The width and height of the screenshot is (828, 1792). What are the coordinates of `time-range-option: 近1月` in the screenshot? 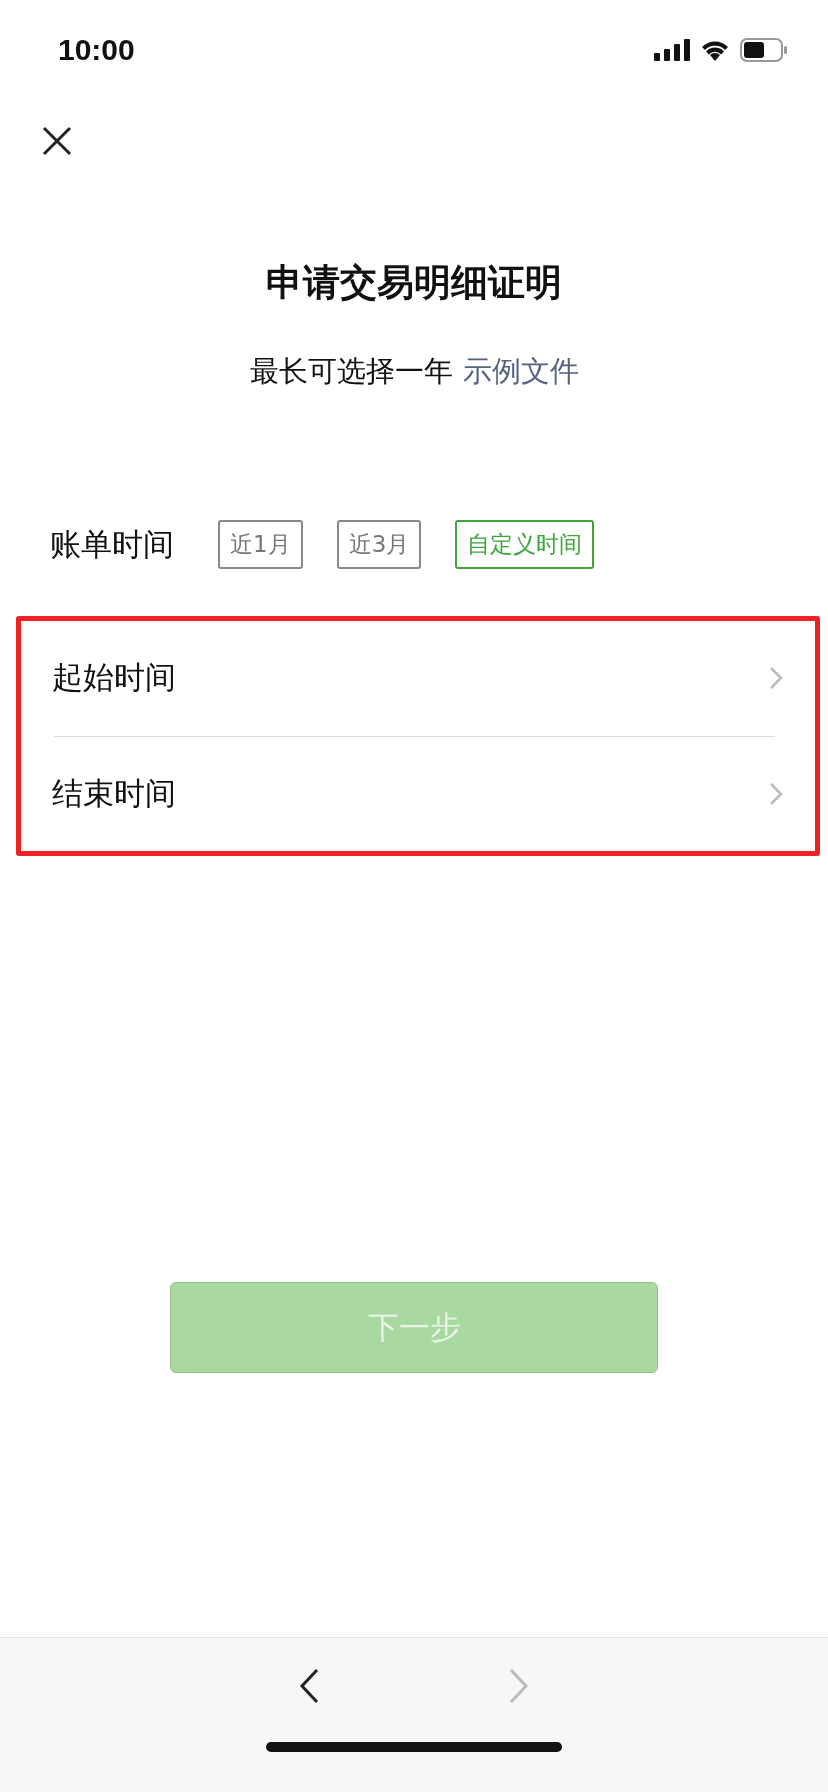 It's located at (260, 544).